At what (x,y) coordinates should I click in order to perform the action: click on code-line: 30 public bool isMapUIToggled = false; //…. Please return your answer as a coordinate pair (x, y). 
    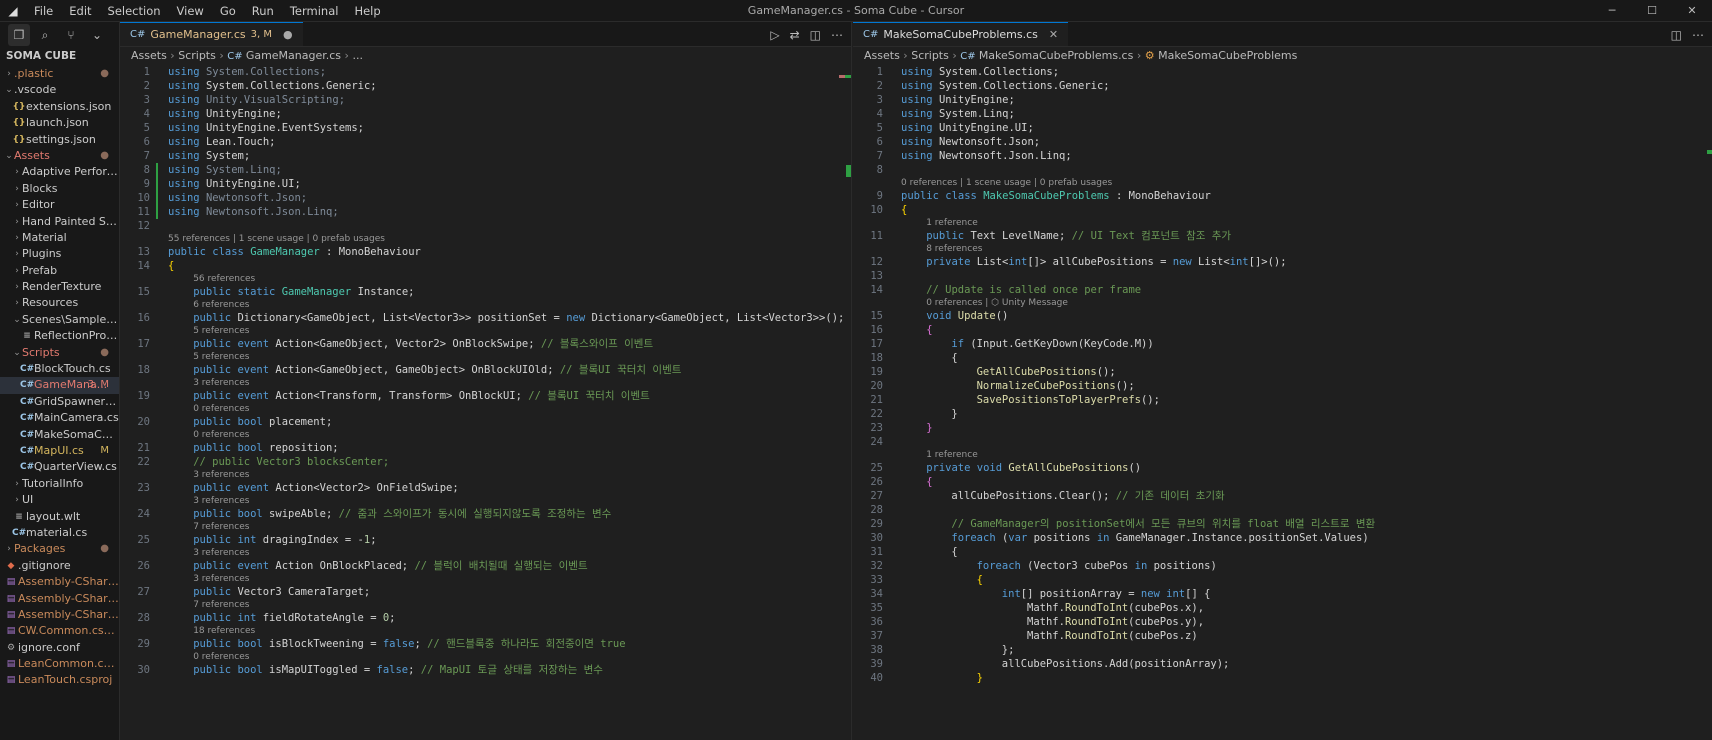
    Looking at the image, I should click on (485, 670).